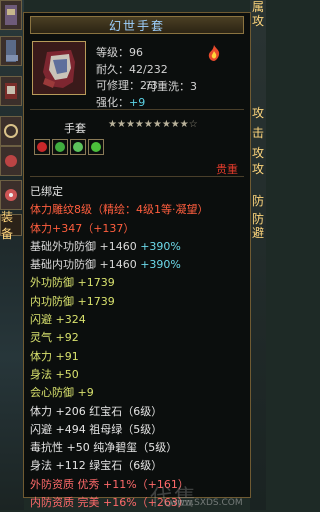 This screenshot has width=320, height=512. I want to click on refine-value: +9, so click(137, 102).